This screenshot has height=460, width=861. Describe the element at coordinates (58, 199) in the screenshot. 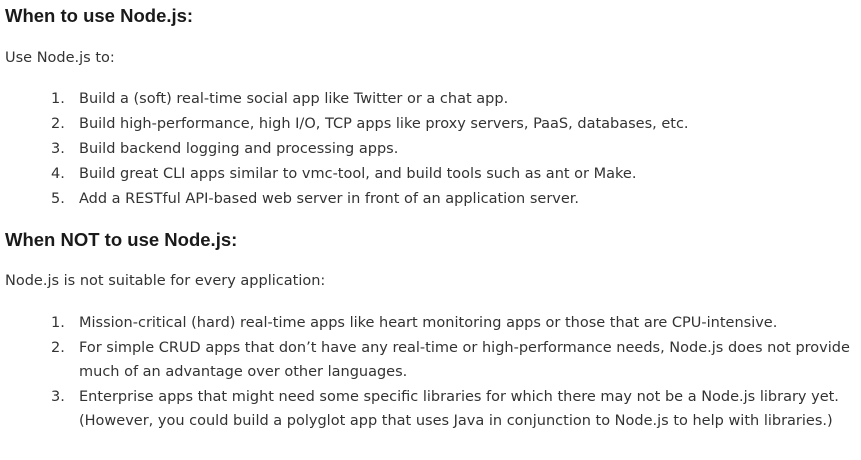

I see `list-item-number: 5.` at that location.